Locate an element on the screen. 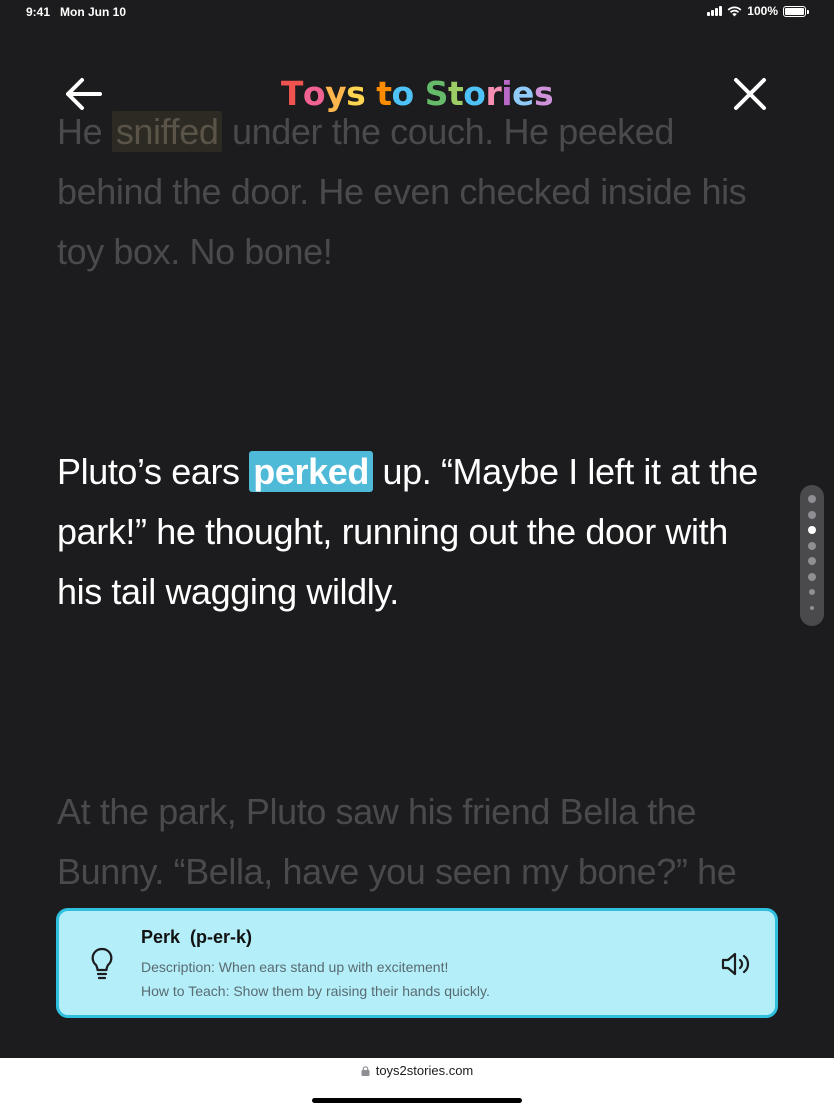 Image resolution: width=834 pixels, height=1112 pixels. vocab-word-highlight: perked is located at coordinates (311, 471).